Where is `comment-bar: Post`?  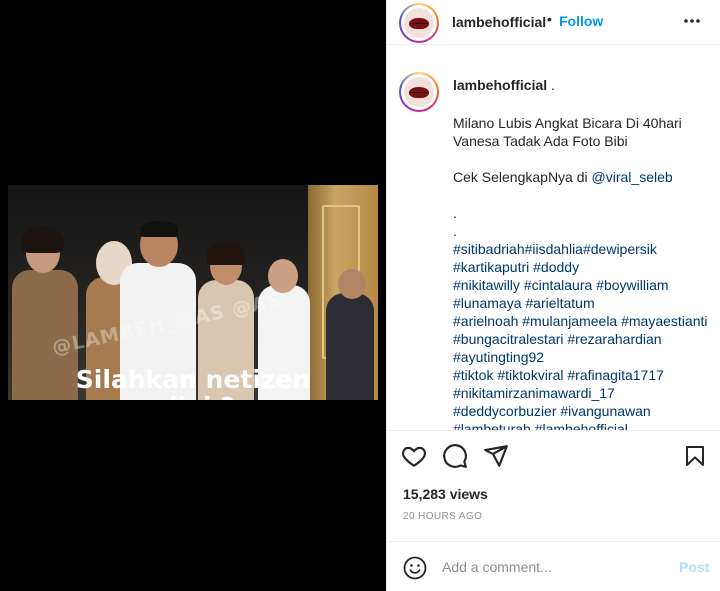 comment-bar: Post is located at coordinates (553, 566).